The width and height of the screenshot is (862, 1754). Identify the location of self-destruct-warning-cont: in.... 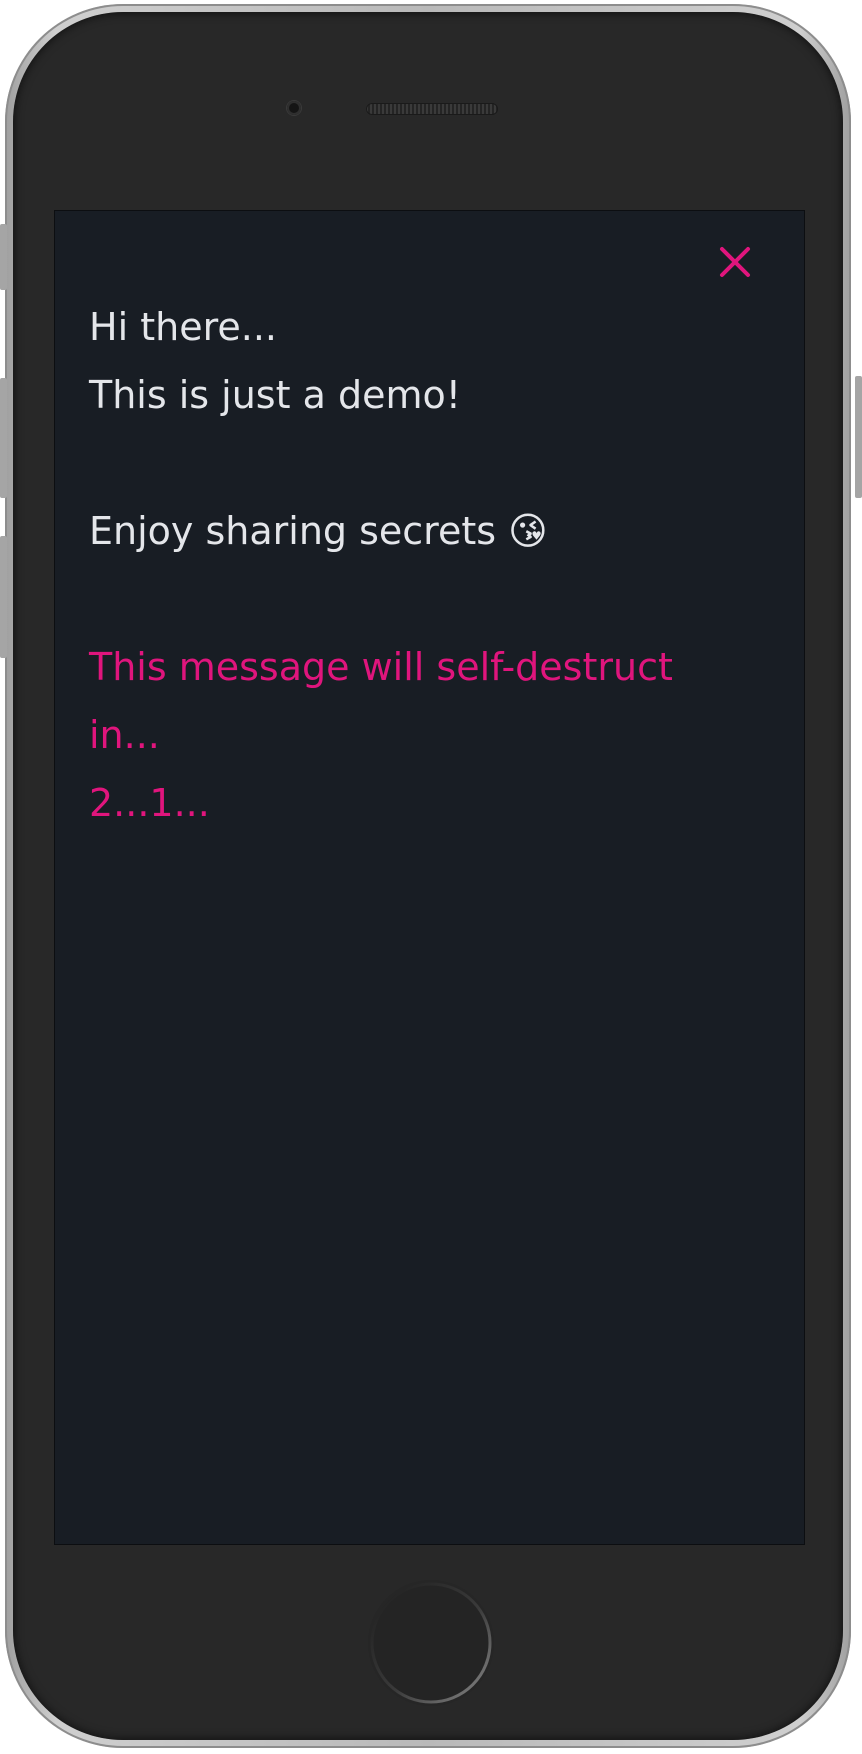
(124, 735).